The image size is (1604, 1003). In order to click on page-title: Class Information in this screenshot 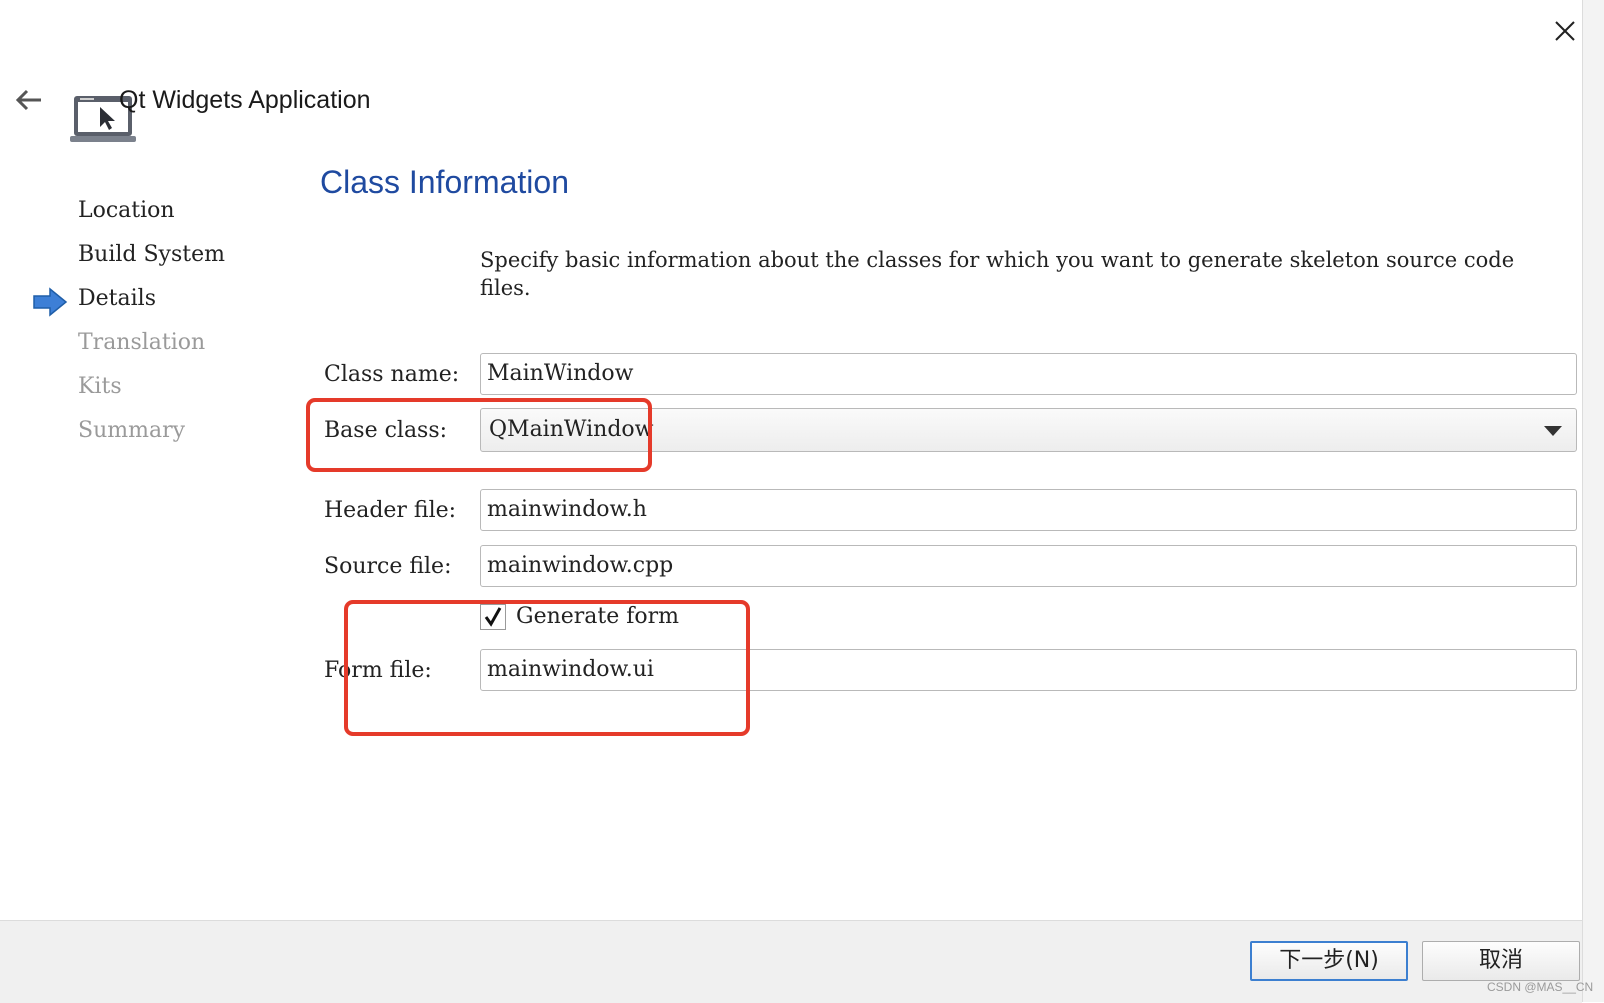, I will do `click(444, 182)`.